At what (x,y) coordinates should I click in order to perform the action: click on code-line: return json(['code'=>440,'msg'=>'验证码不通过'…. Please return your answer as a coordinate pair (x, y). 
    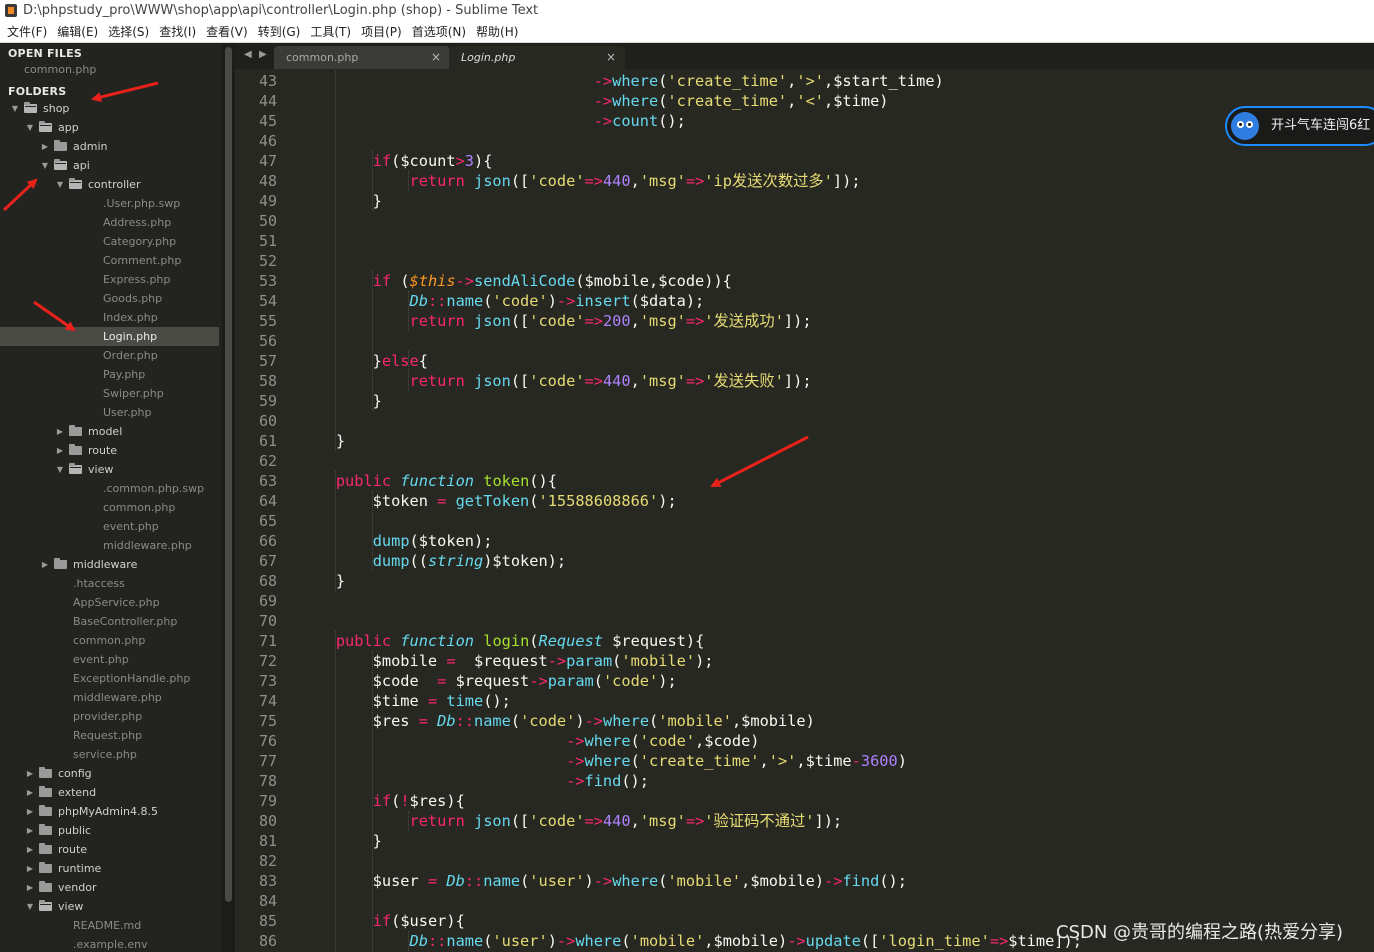
    Looking at the image, I should click on (571, 821).